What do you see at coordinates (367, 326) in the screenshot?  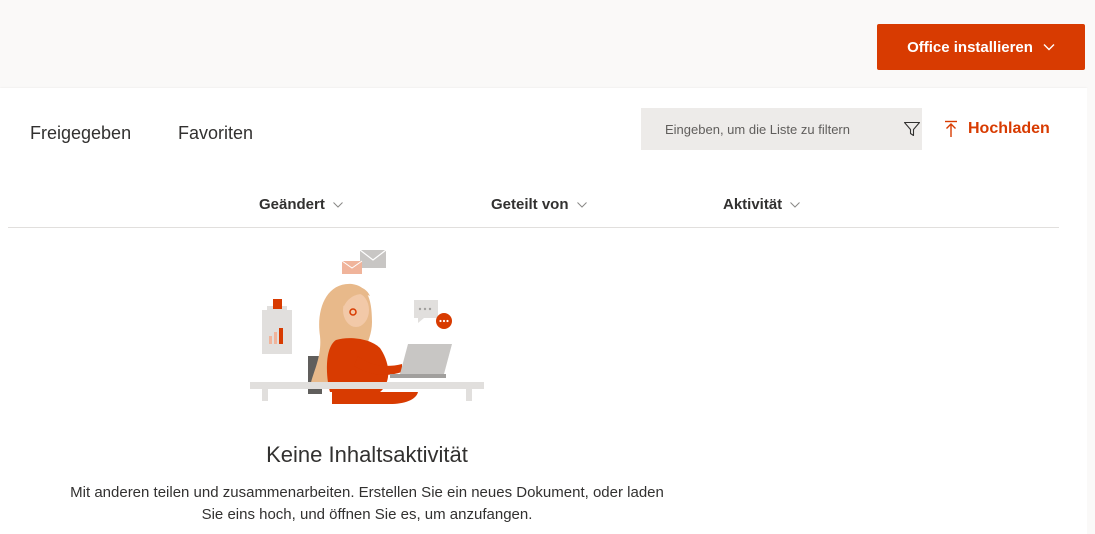 I see `empty-state-illustration` at bounding box center [367, 326].